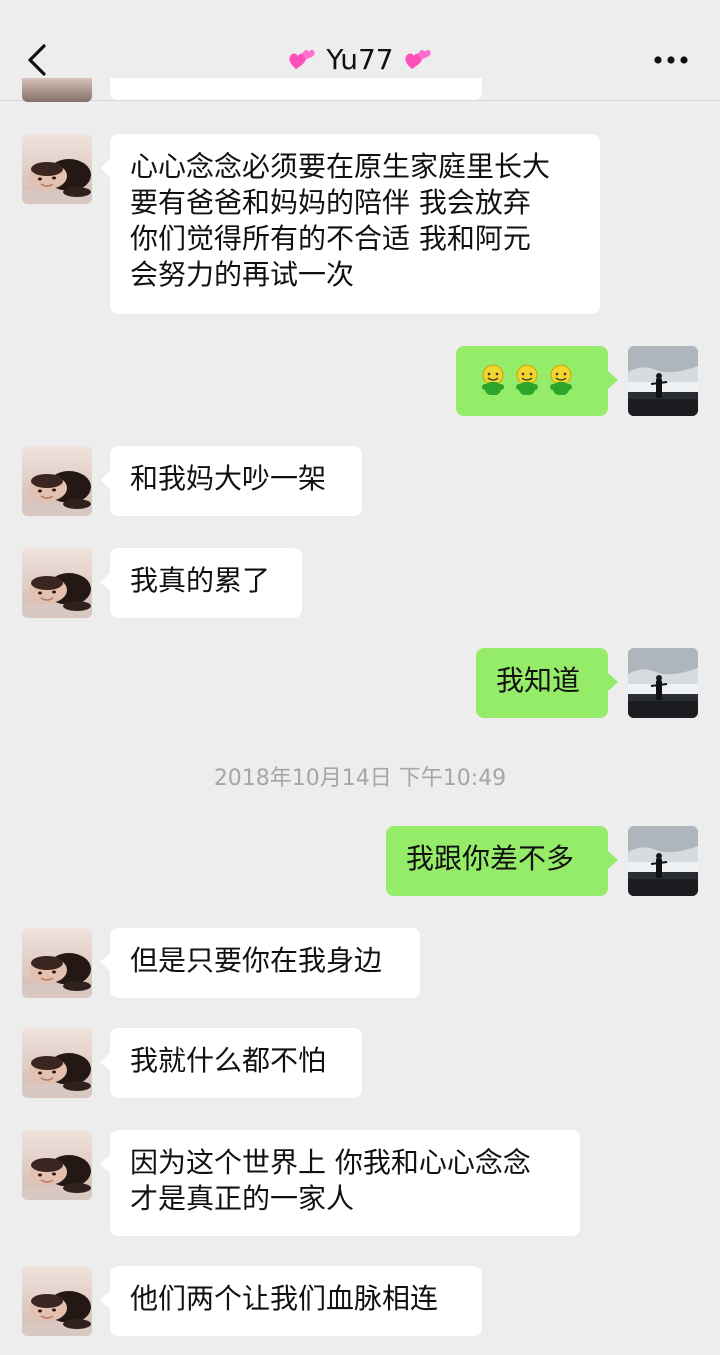  I want to click on message-bubble: 因为这个世界上 你我和心心念念 才是真正的一家人, so click(340, 1183).